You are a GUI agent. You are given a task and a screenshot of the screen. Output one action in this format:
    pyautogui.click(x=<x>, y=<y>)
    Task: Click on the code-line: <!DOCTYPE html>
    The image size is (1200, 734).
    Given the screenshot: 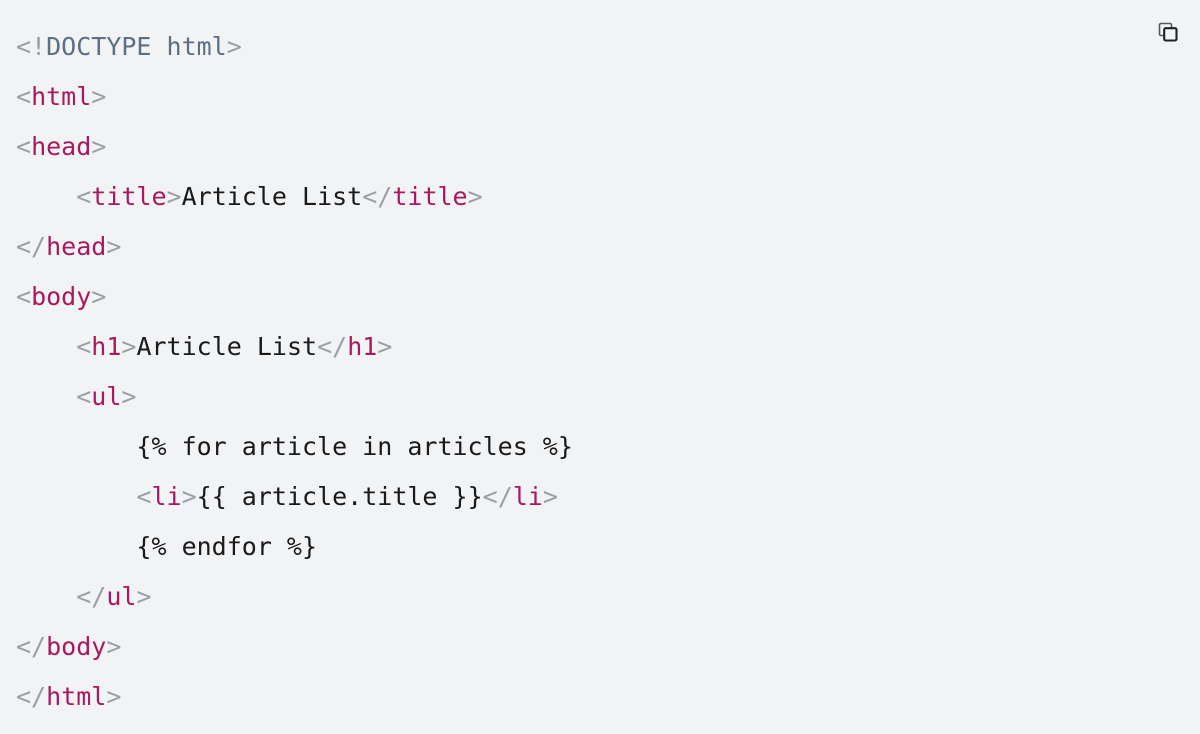 What is the action you would take?
    pyautogui.click(x=608, y=47)
    